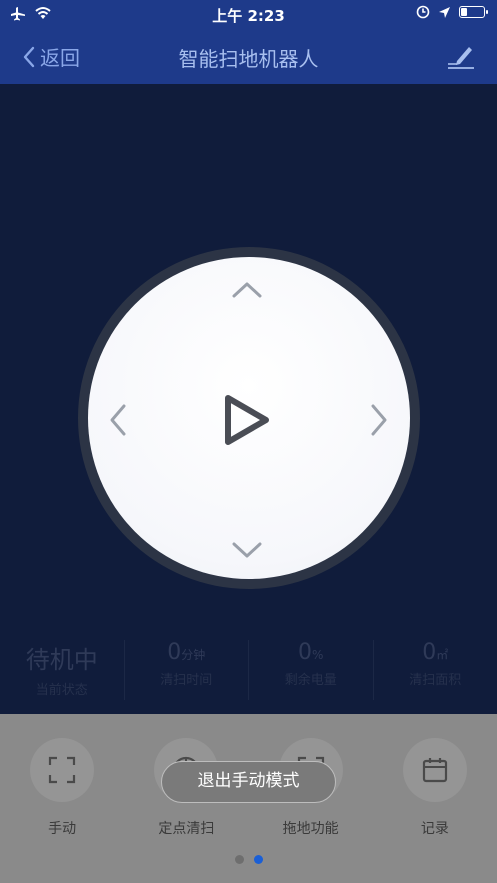 This screenshot has width=497, height=883. Describe the element at coordinates (435, 680) in the screenshot. I see `stat-label: 清扫面积` at that location.